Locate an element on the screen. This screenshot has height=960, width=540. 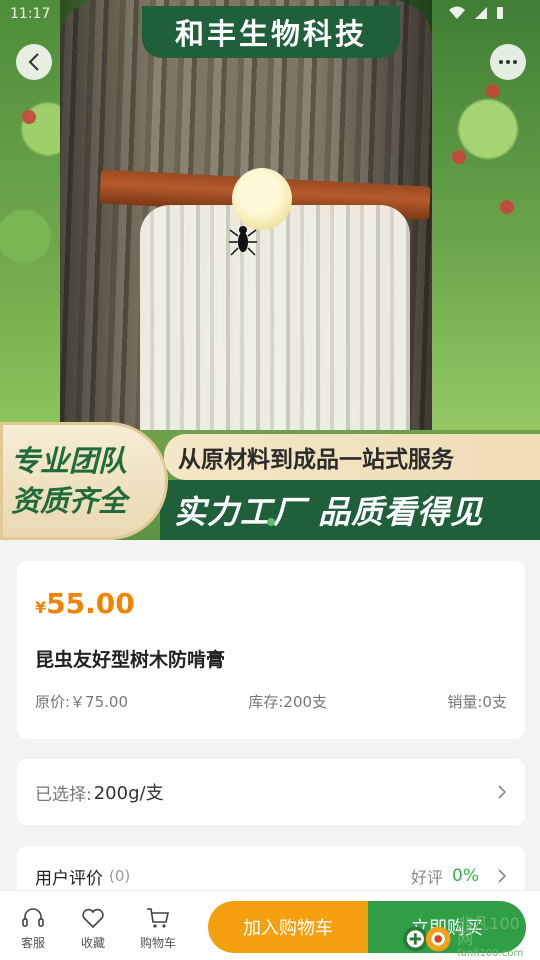
headset-icon is located at coordinates (33, 917).